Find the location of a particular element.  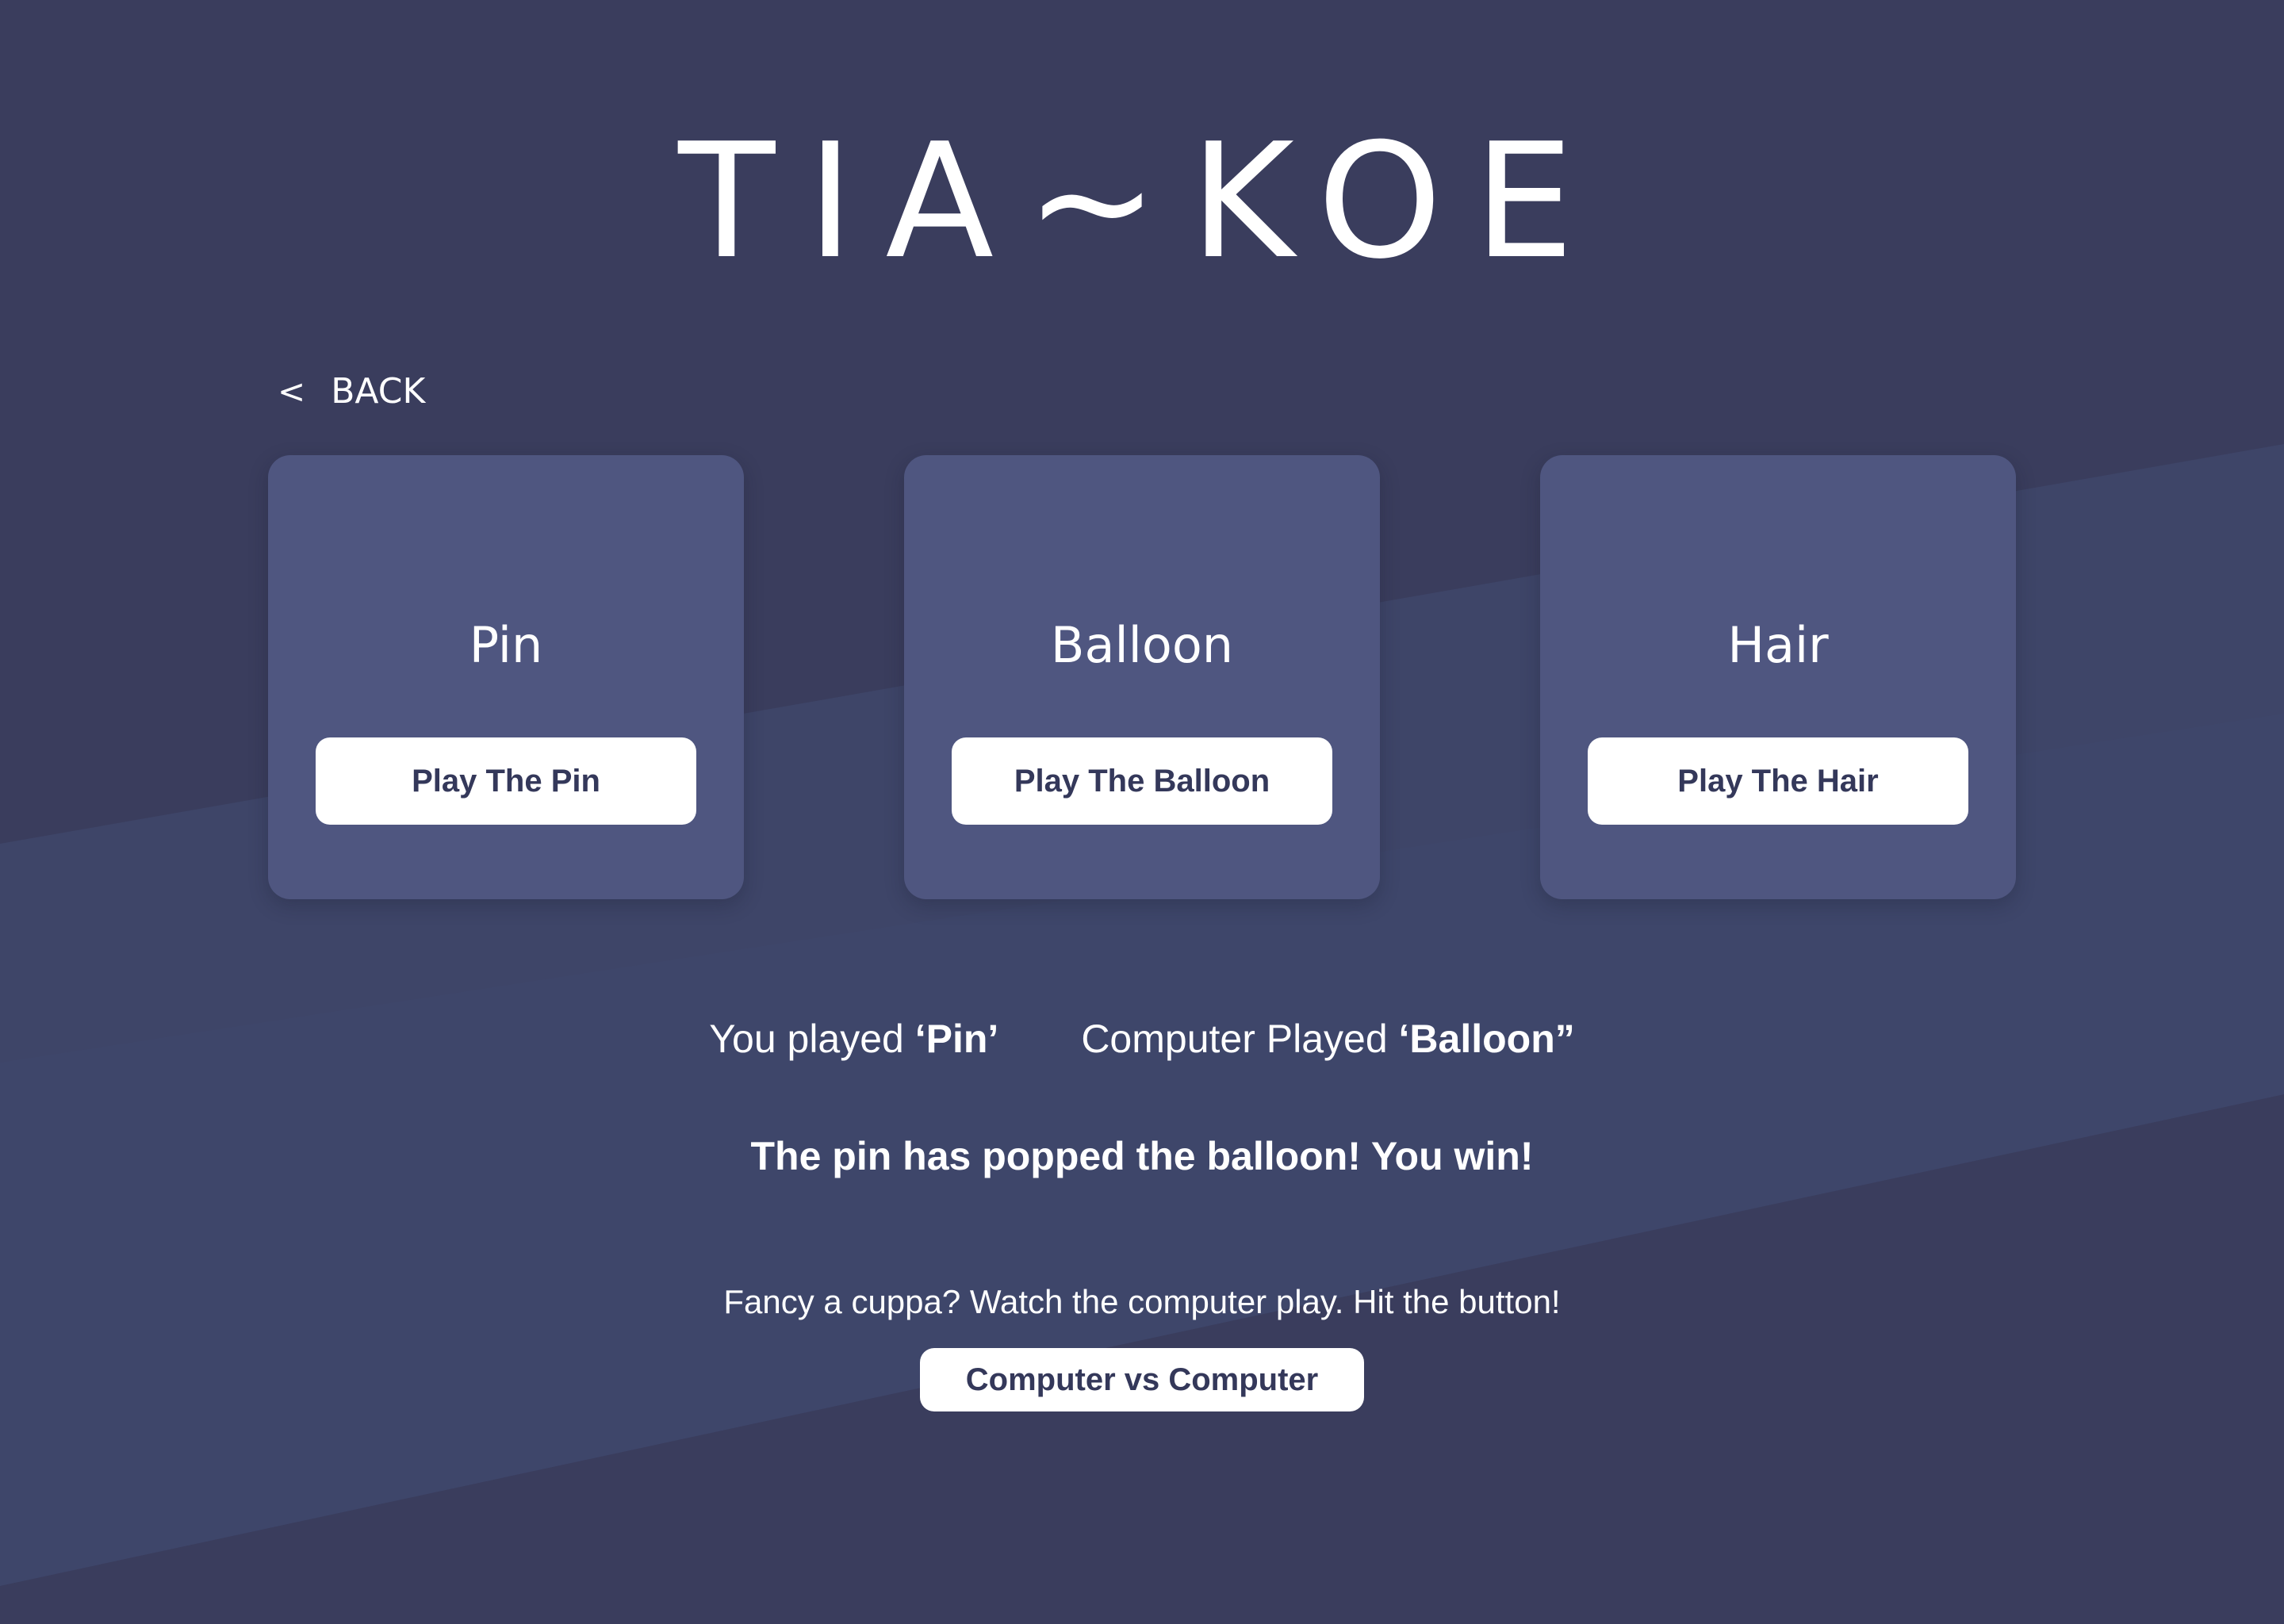

result-message: The pin has popped the balloon! You win! is located at coordinates (1142, 1156).